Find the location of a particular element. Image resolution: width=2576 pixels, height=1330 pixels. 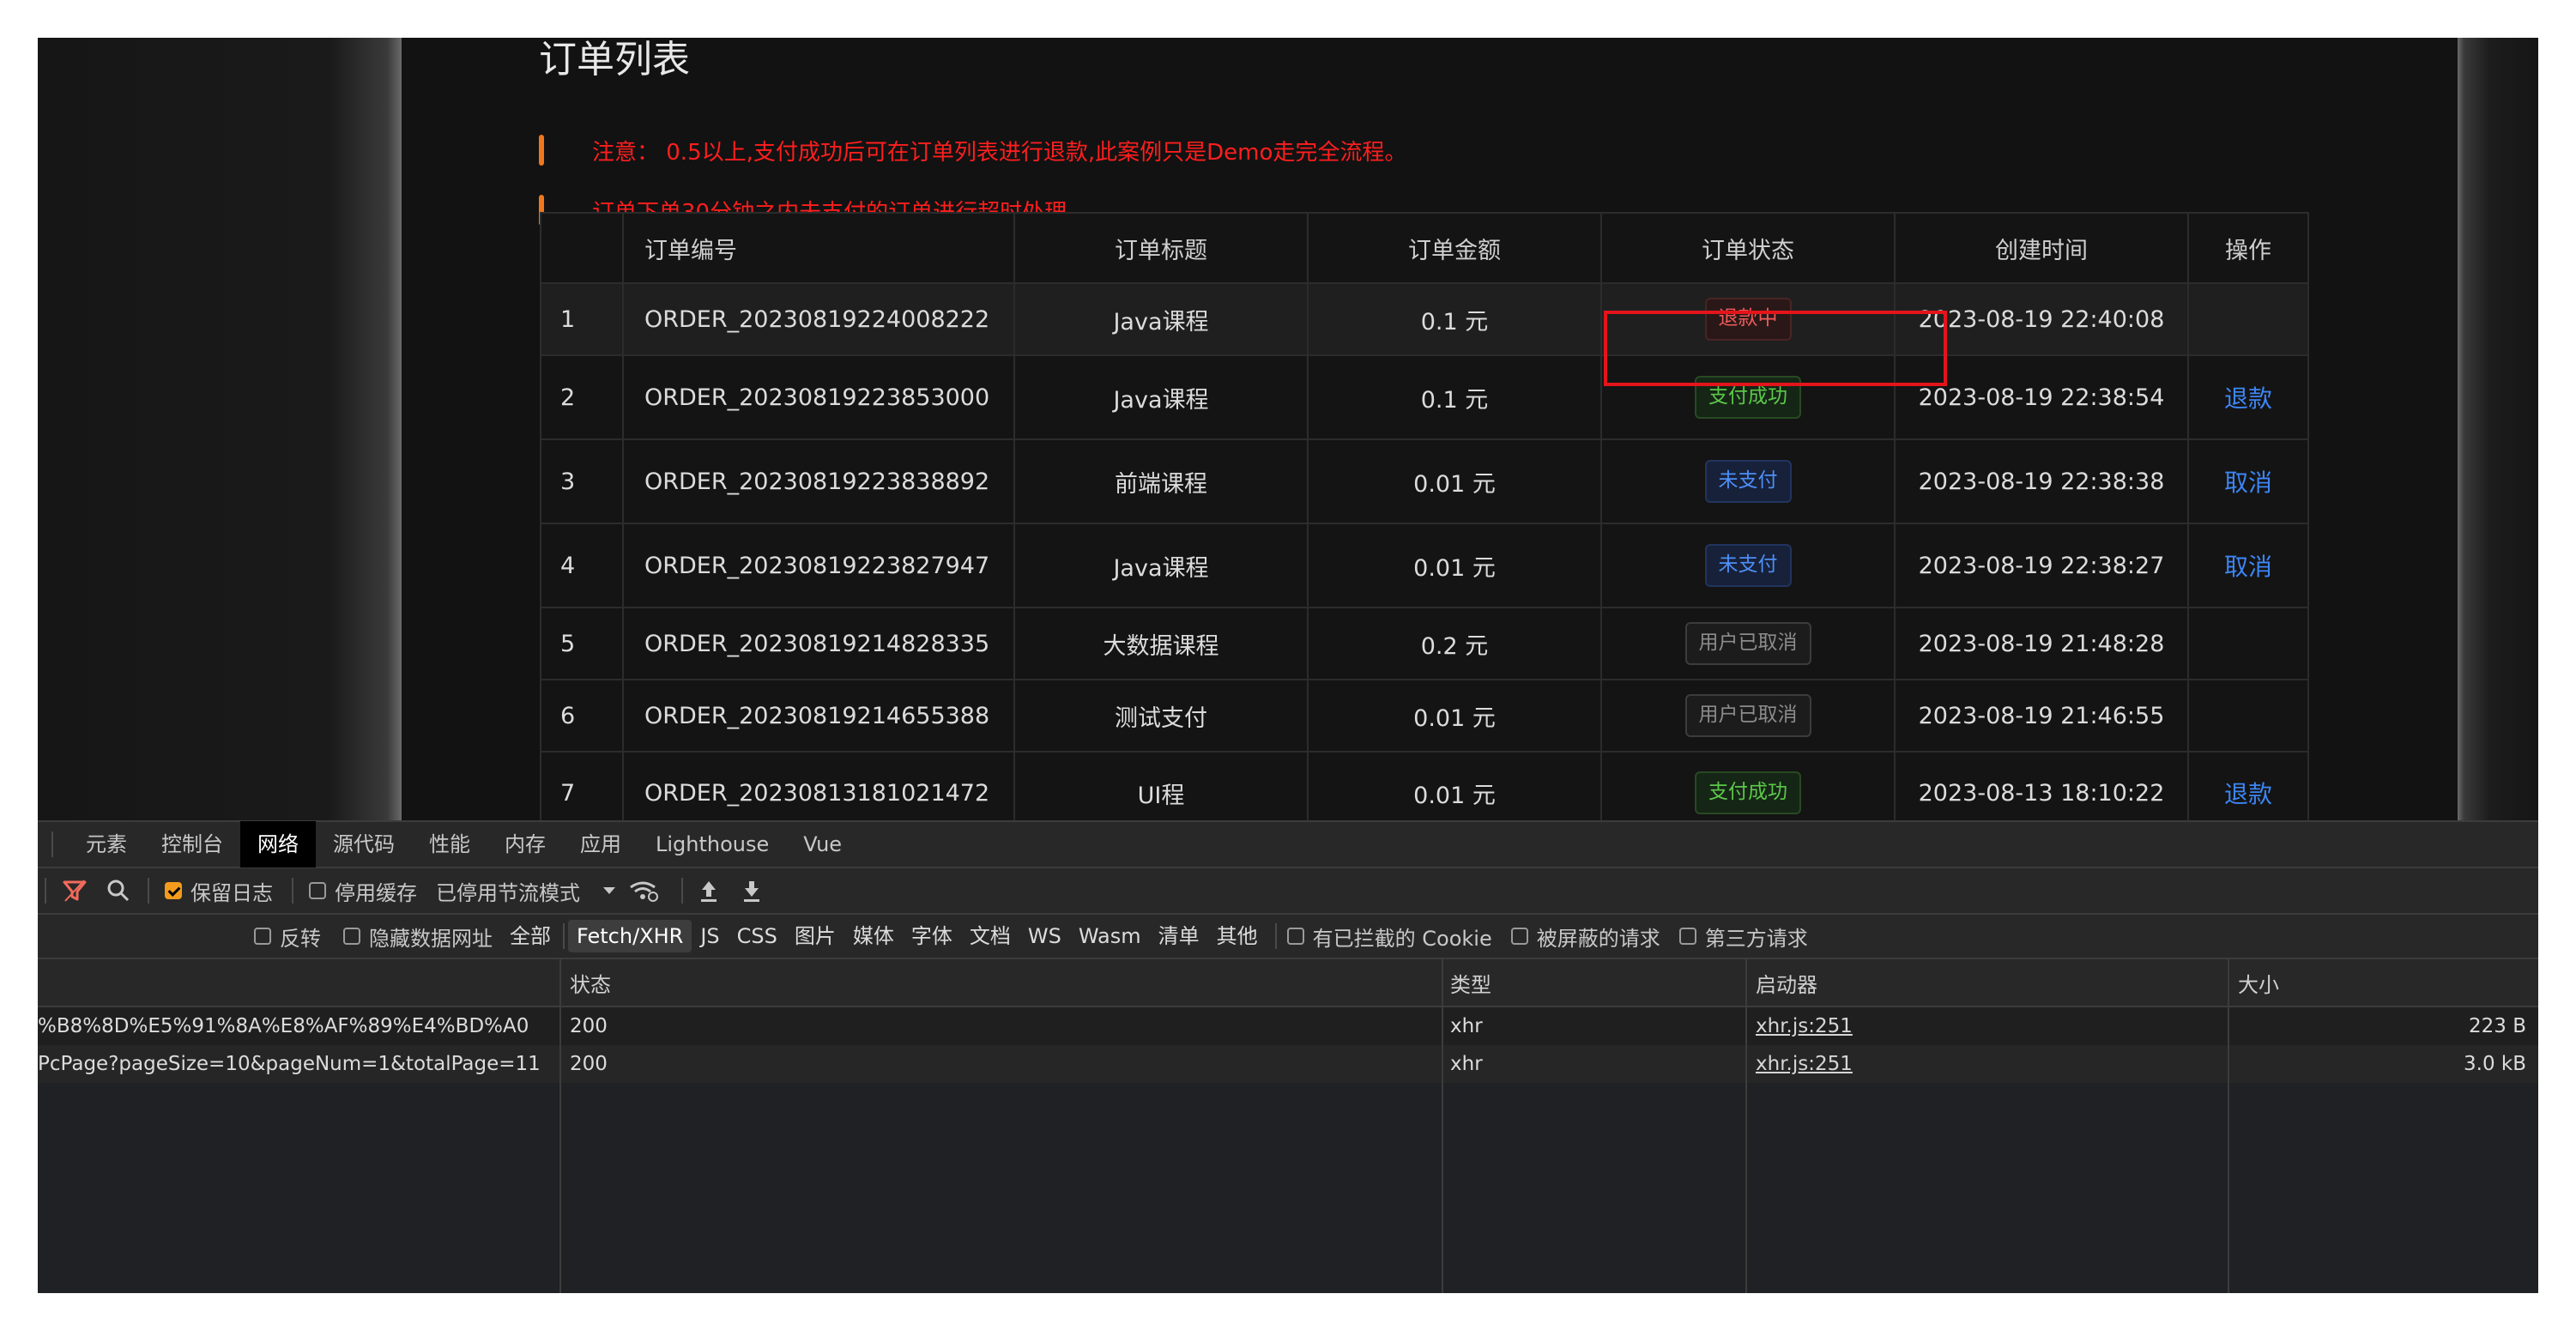

blocked-requests-check is located at coordinates (1519, 937).